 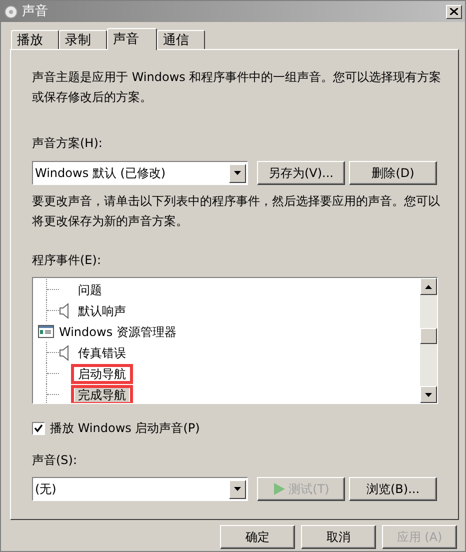 What do you see at coordinates (393, 173) in the screenshot?
I see `dialog-button: 删除(D)` at bounding box center [393, 173].